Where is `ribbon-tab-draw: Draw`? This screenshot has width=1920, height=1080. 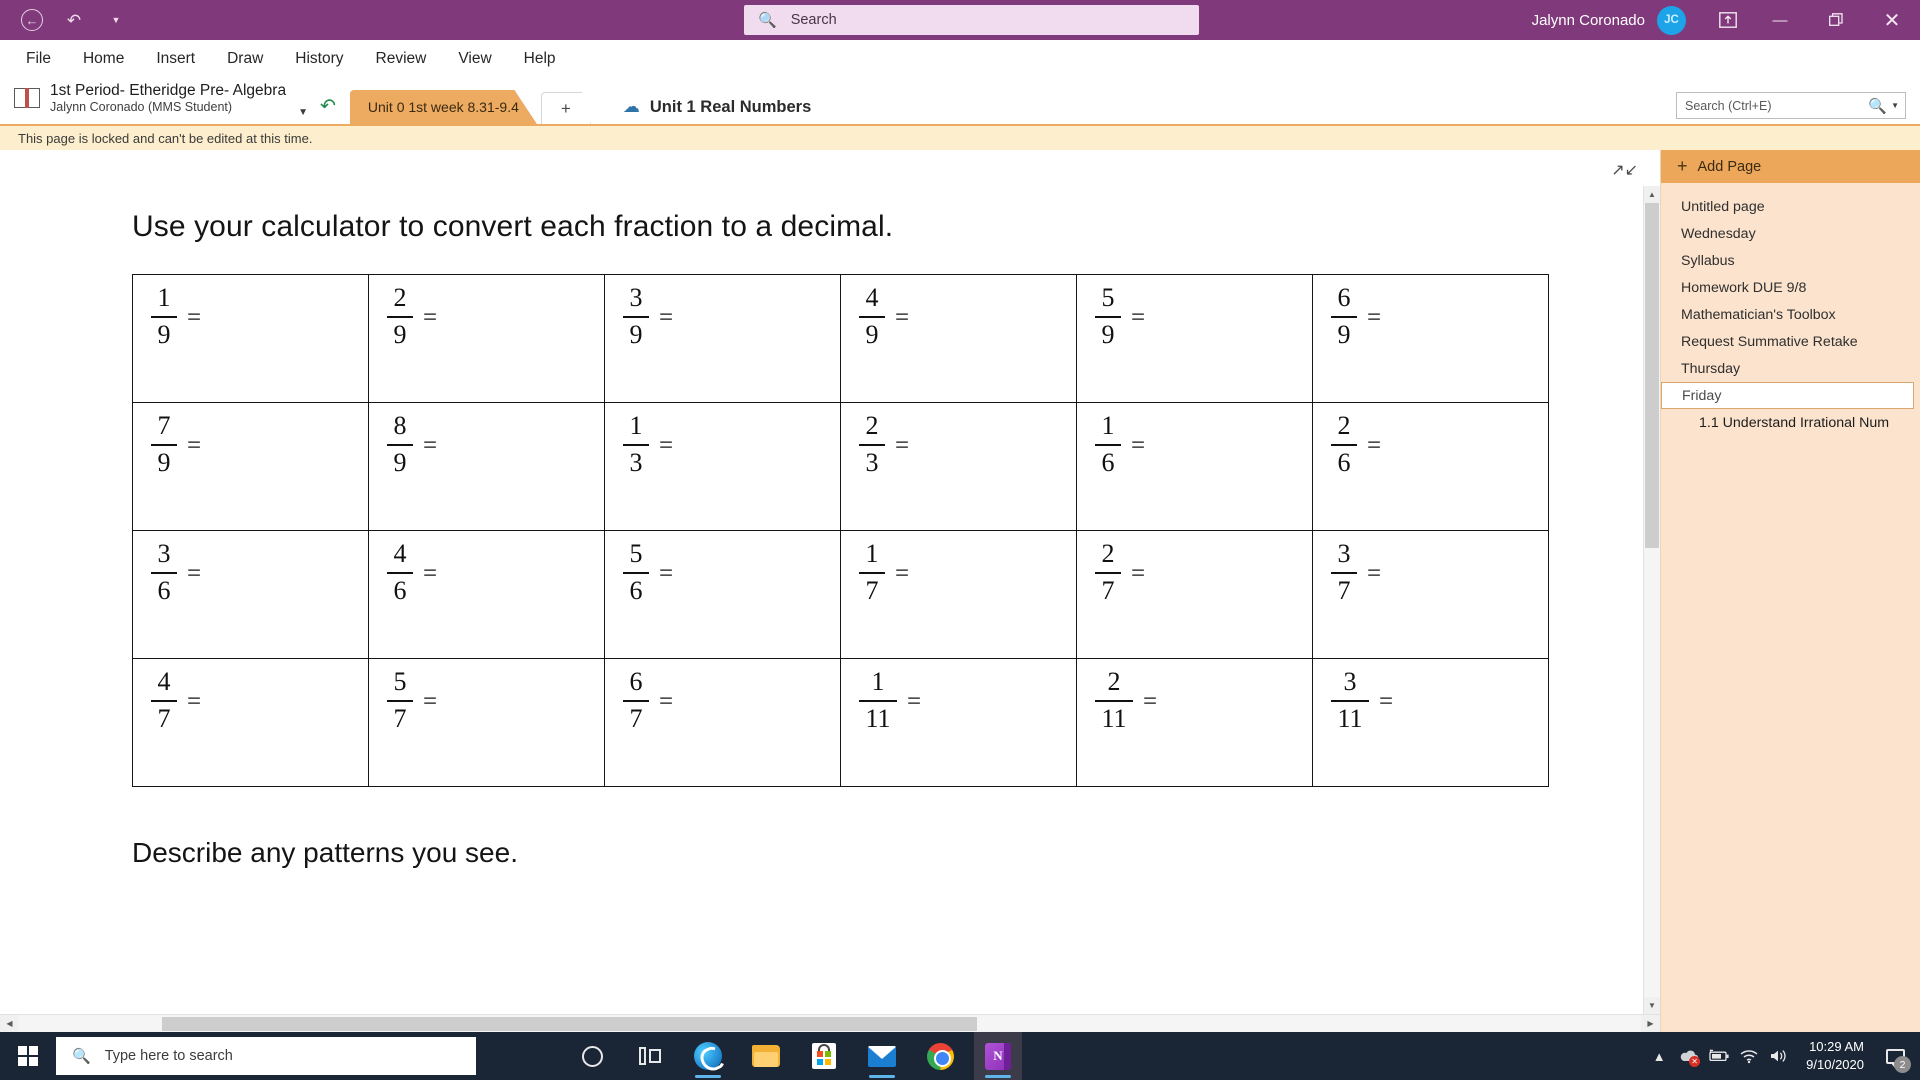 ribbon-tab-draw: Draw is located at coordinates (245, 59).